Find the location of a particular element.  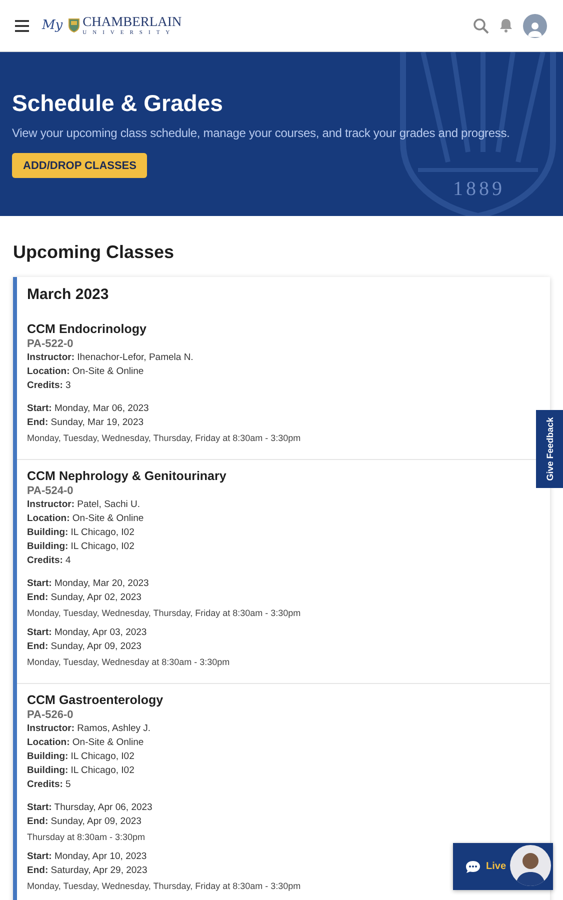

course-title: CCM Nephrology & Genitourinary is located at coordinates (127, 476).